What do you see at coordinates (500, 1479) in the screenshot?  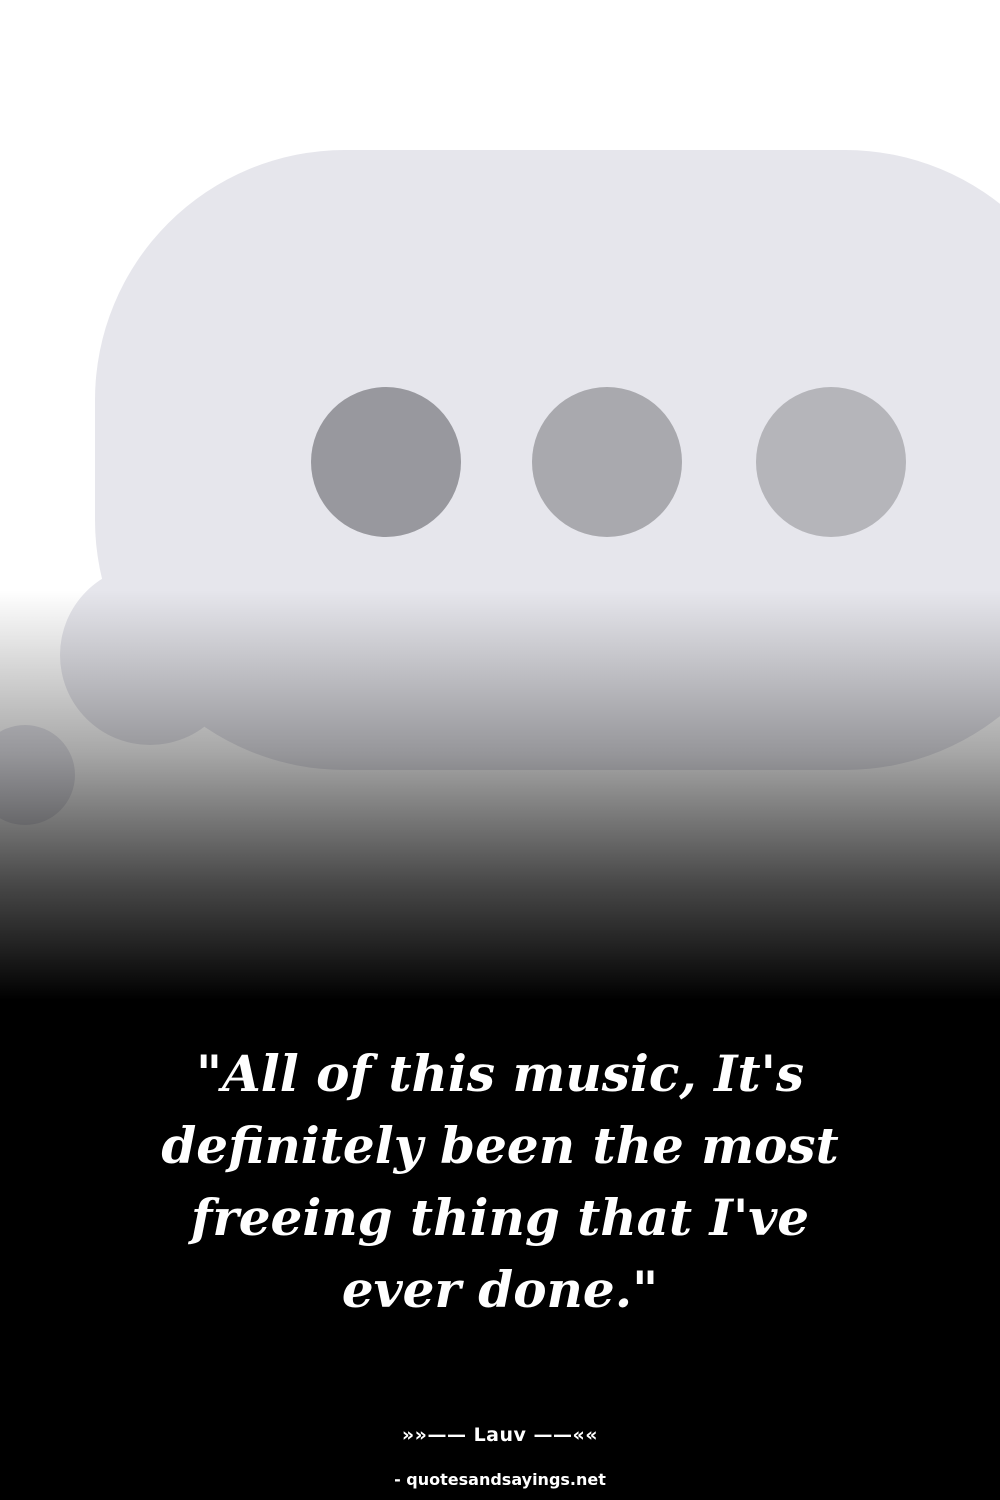 I see `source-watermark: - quotesandsayings.net` at bounding box center [500, 1479].